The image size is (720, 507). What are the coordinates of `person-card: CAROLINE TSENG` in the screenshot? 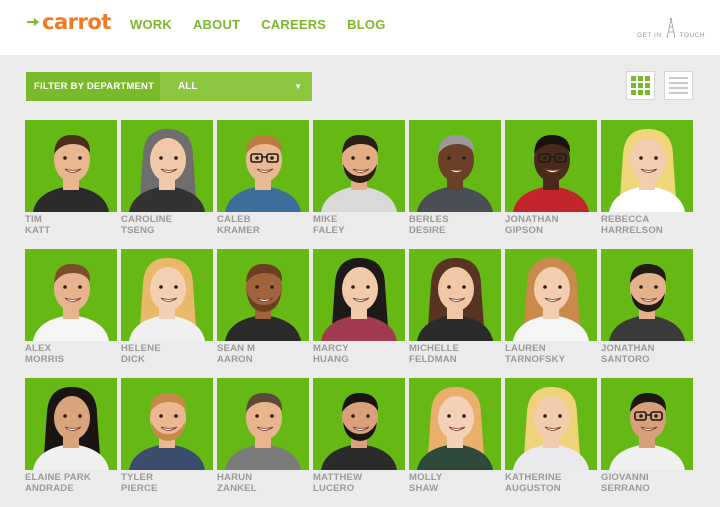 It's located at (167, 178).